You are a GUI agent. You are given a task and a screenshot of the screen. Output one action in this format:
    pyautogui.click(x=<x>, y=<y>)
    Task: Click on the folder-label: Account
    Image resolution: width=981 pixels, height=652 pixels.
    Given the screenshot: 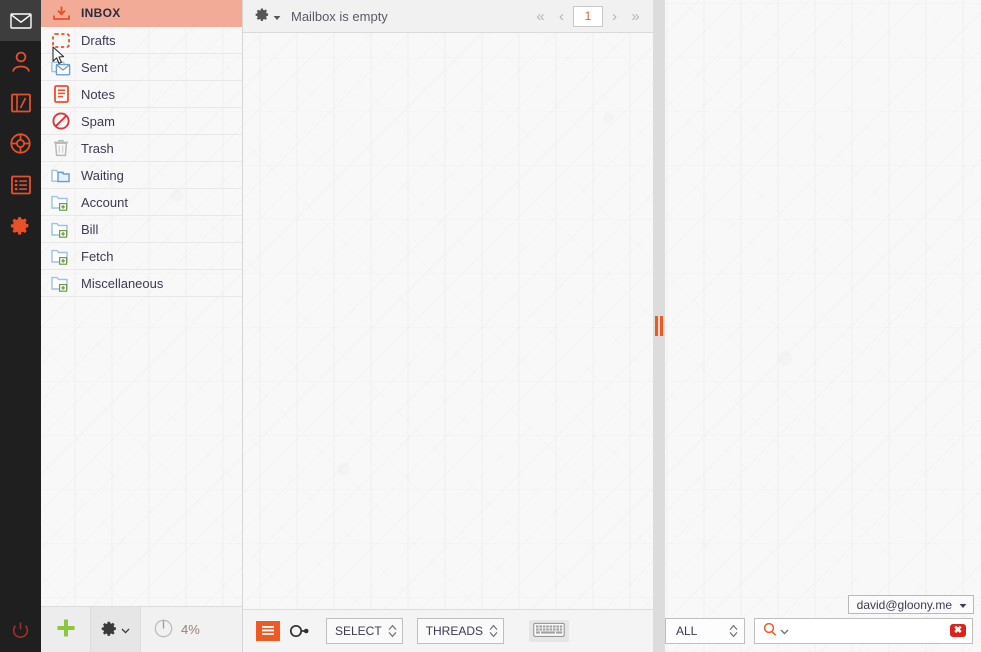 What is the action you would take?
    pyautogui.click(x=104, y=202)
    